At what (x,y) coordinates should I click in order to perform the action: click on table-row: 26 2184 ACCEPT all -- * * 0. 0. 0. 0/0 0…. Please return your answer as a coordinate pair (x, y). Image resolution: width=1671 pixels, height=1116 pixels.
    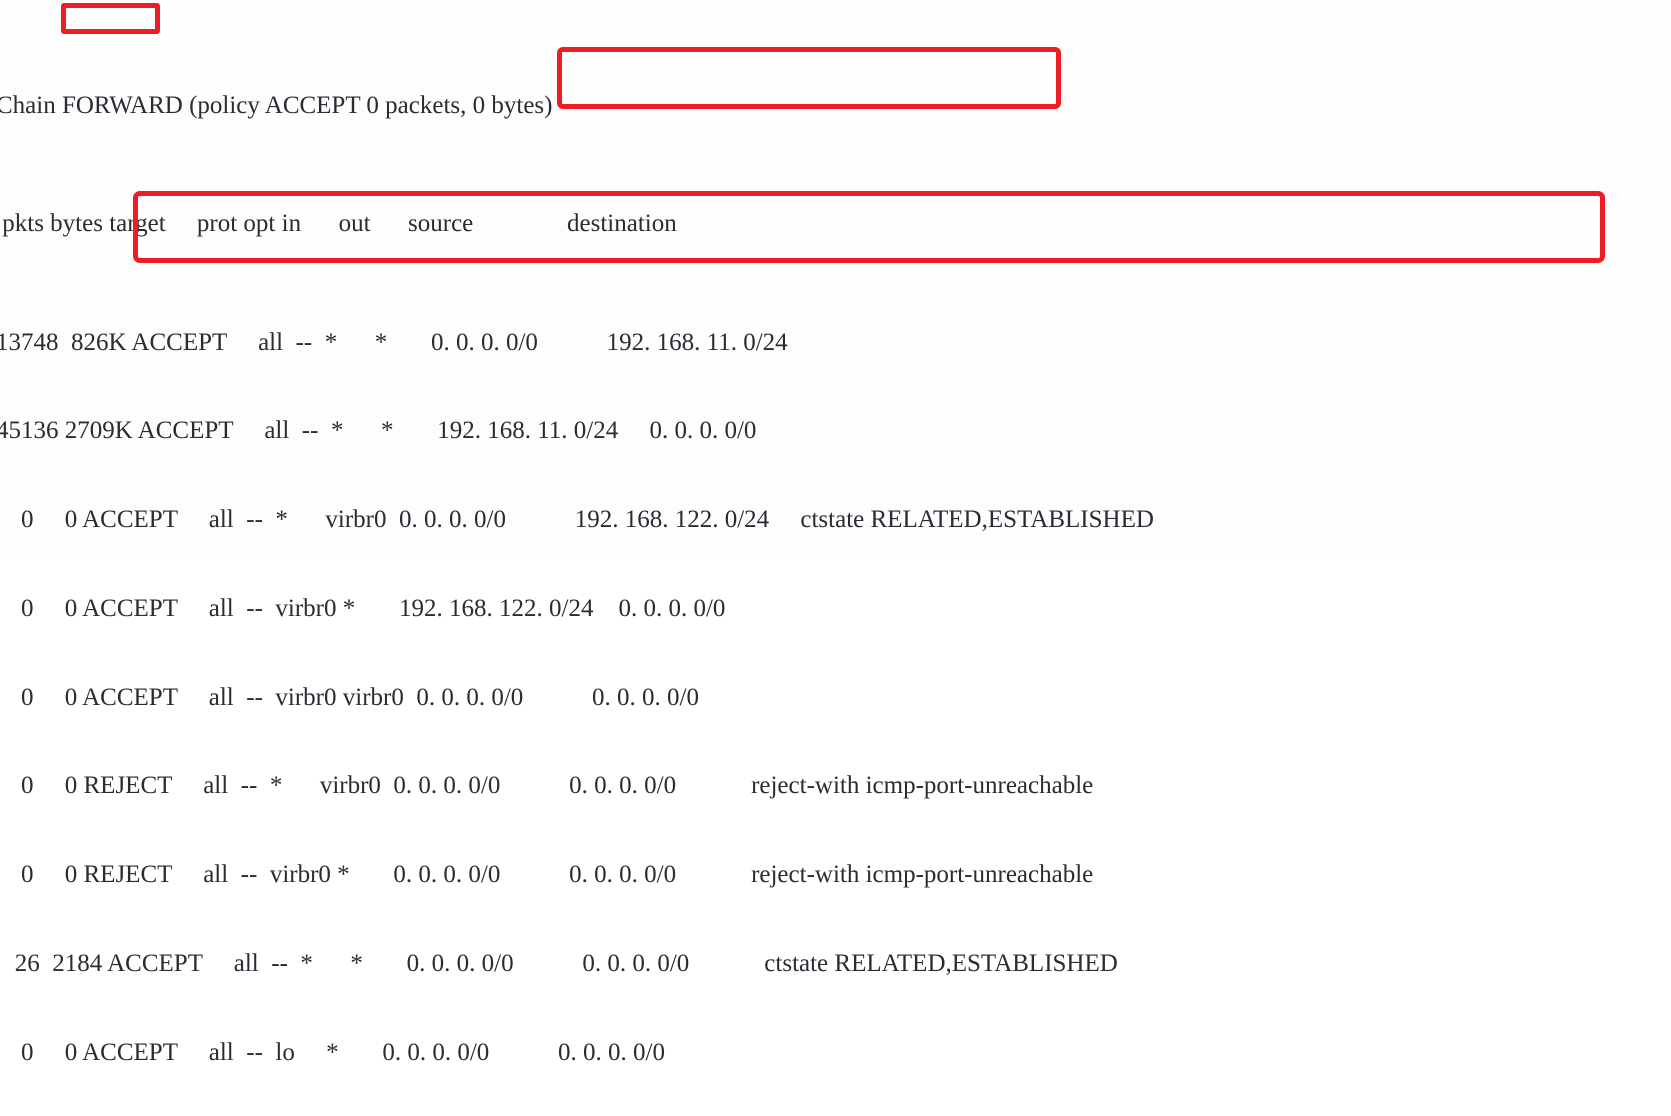
    Looking at the image, I should click on (559, 963).